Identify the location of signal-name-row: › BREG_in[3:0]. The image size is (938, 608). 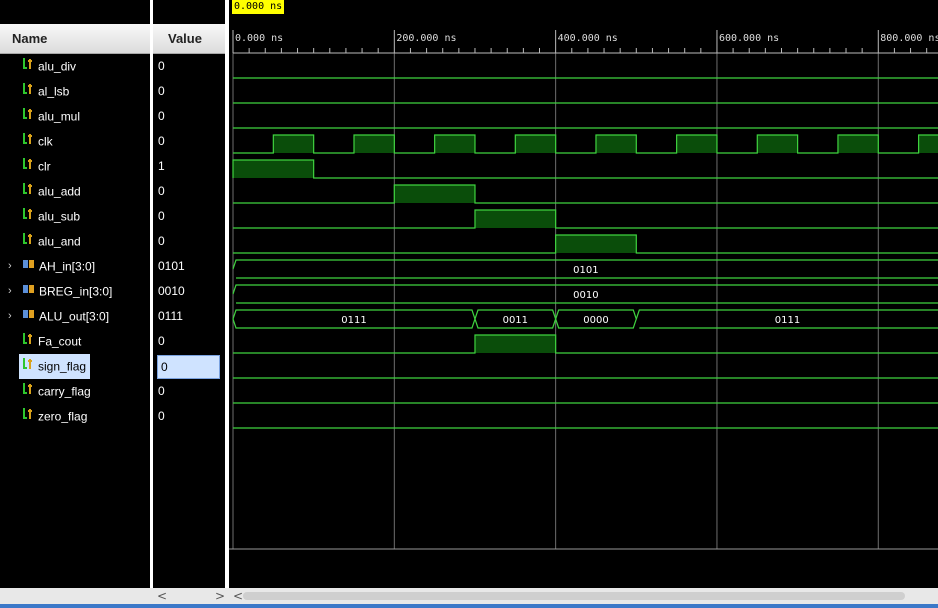
(60, 291).